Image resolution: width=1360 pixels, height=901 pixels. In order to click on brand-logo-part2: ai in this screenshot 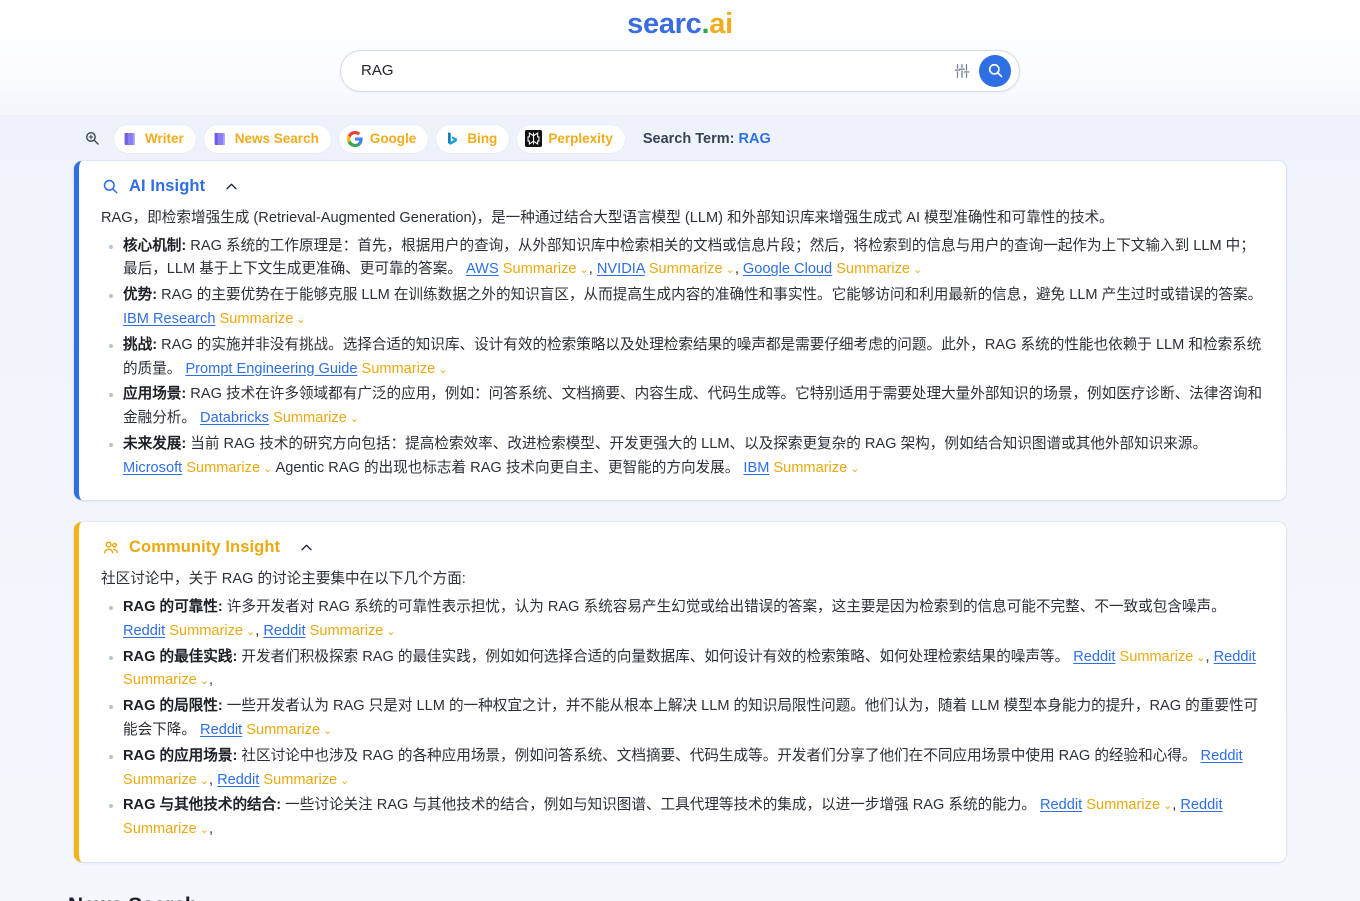, I will do `click(721, 24)`.